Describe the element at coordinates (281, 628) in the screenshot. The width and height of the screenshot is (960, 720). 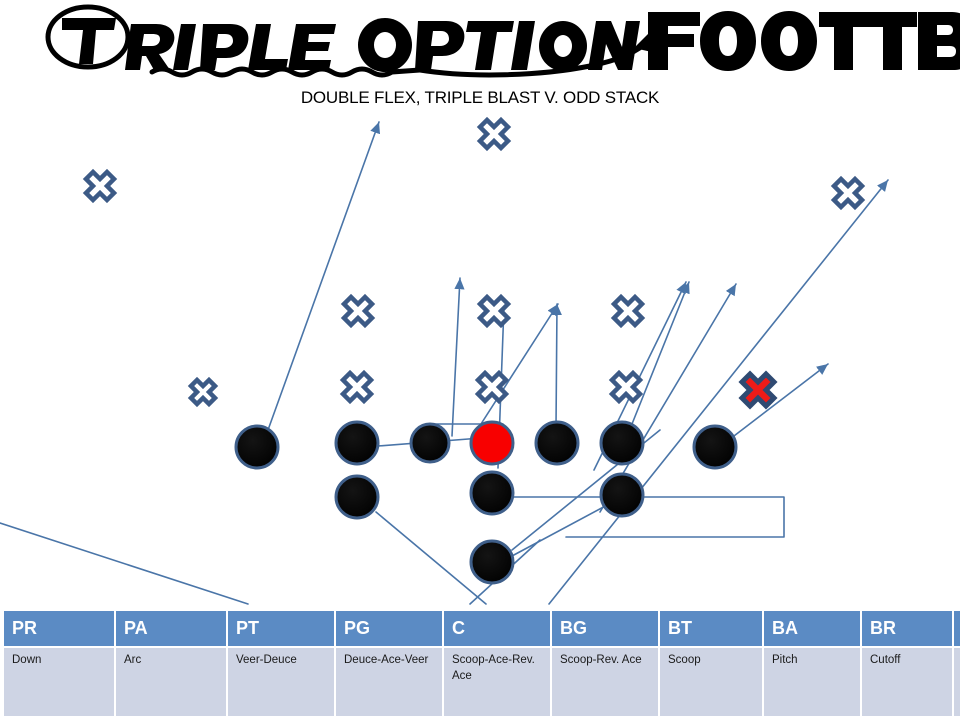
I see `column-header-pt: PT` at that location.